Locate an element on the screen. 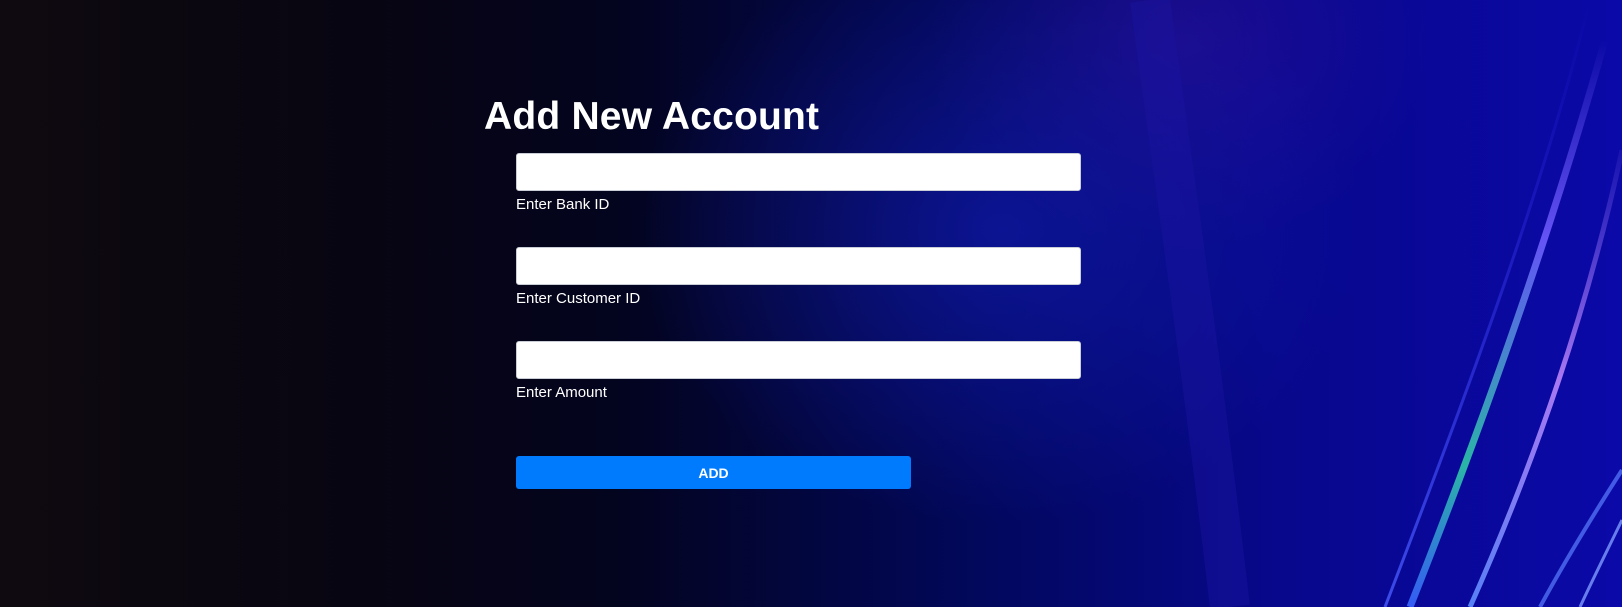 Image resolution: width=1622 pixels, height=607 pixels. customer-id-field-group: Enter Customer ID is located at coordinates (798, 294).